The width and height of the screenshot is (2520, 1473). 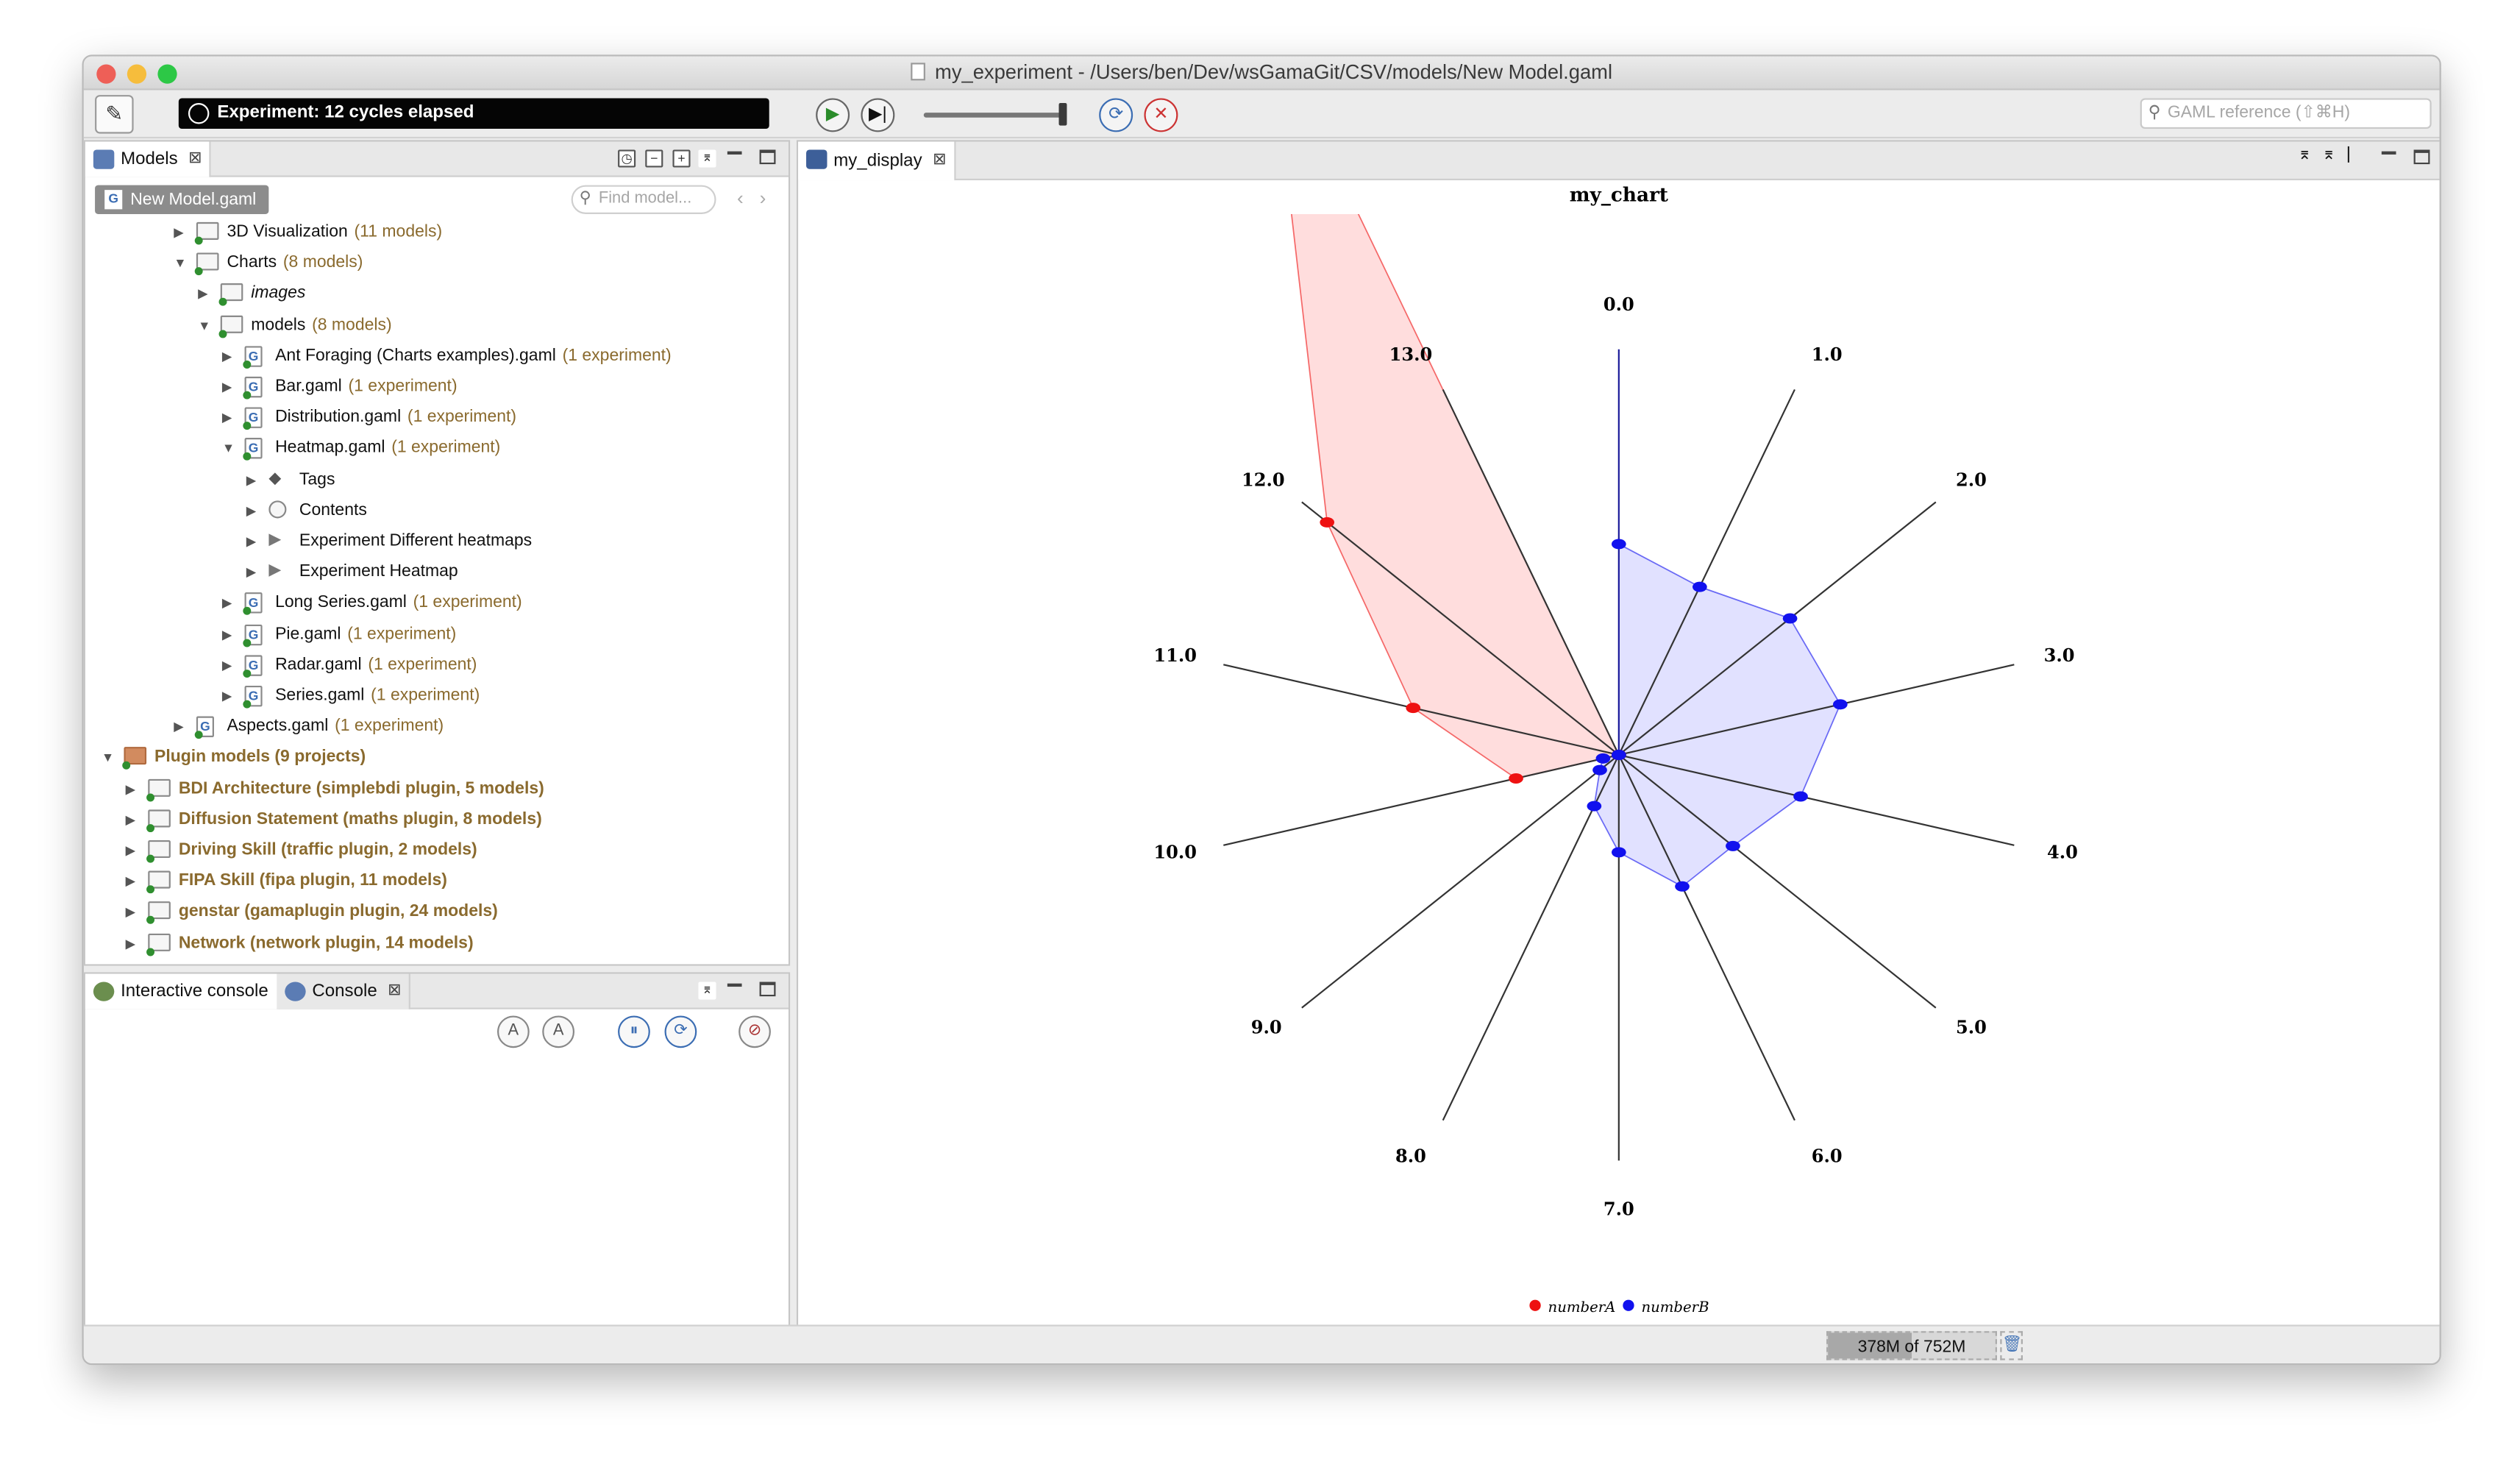 I want to click on collapse-all-icon: −, so click(x=654, y=158).